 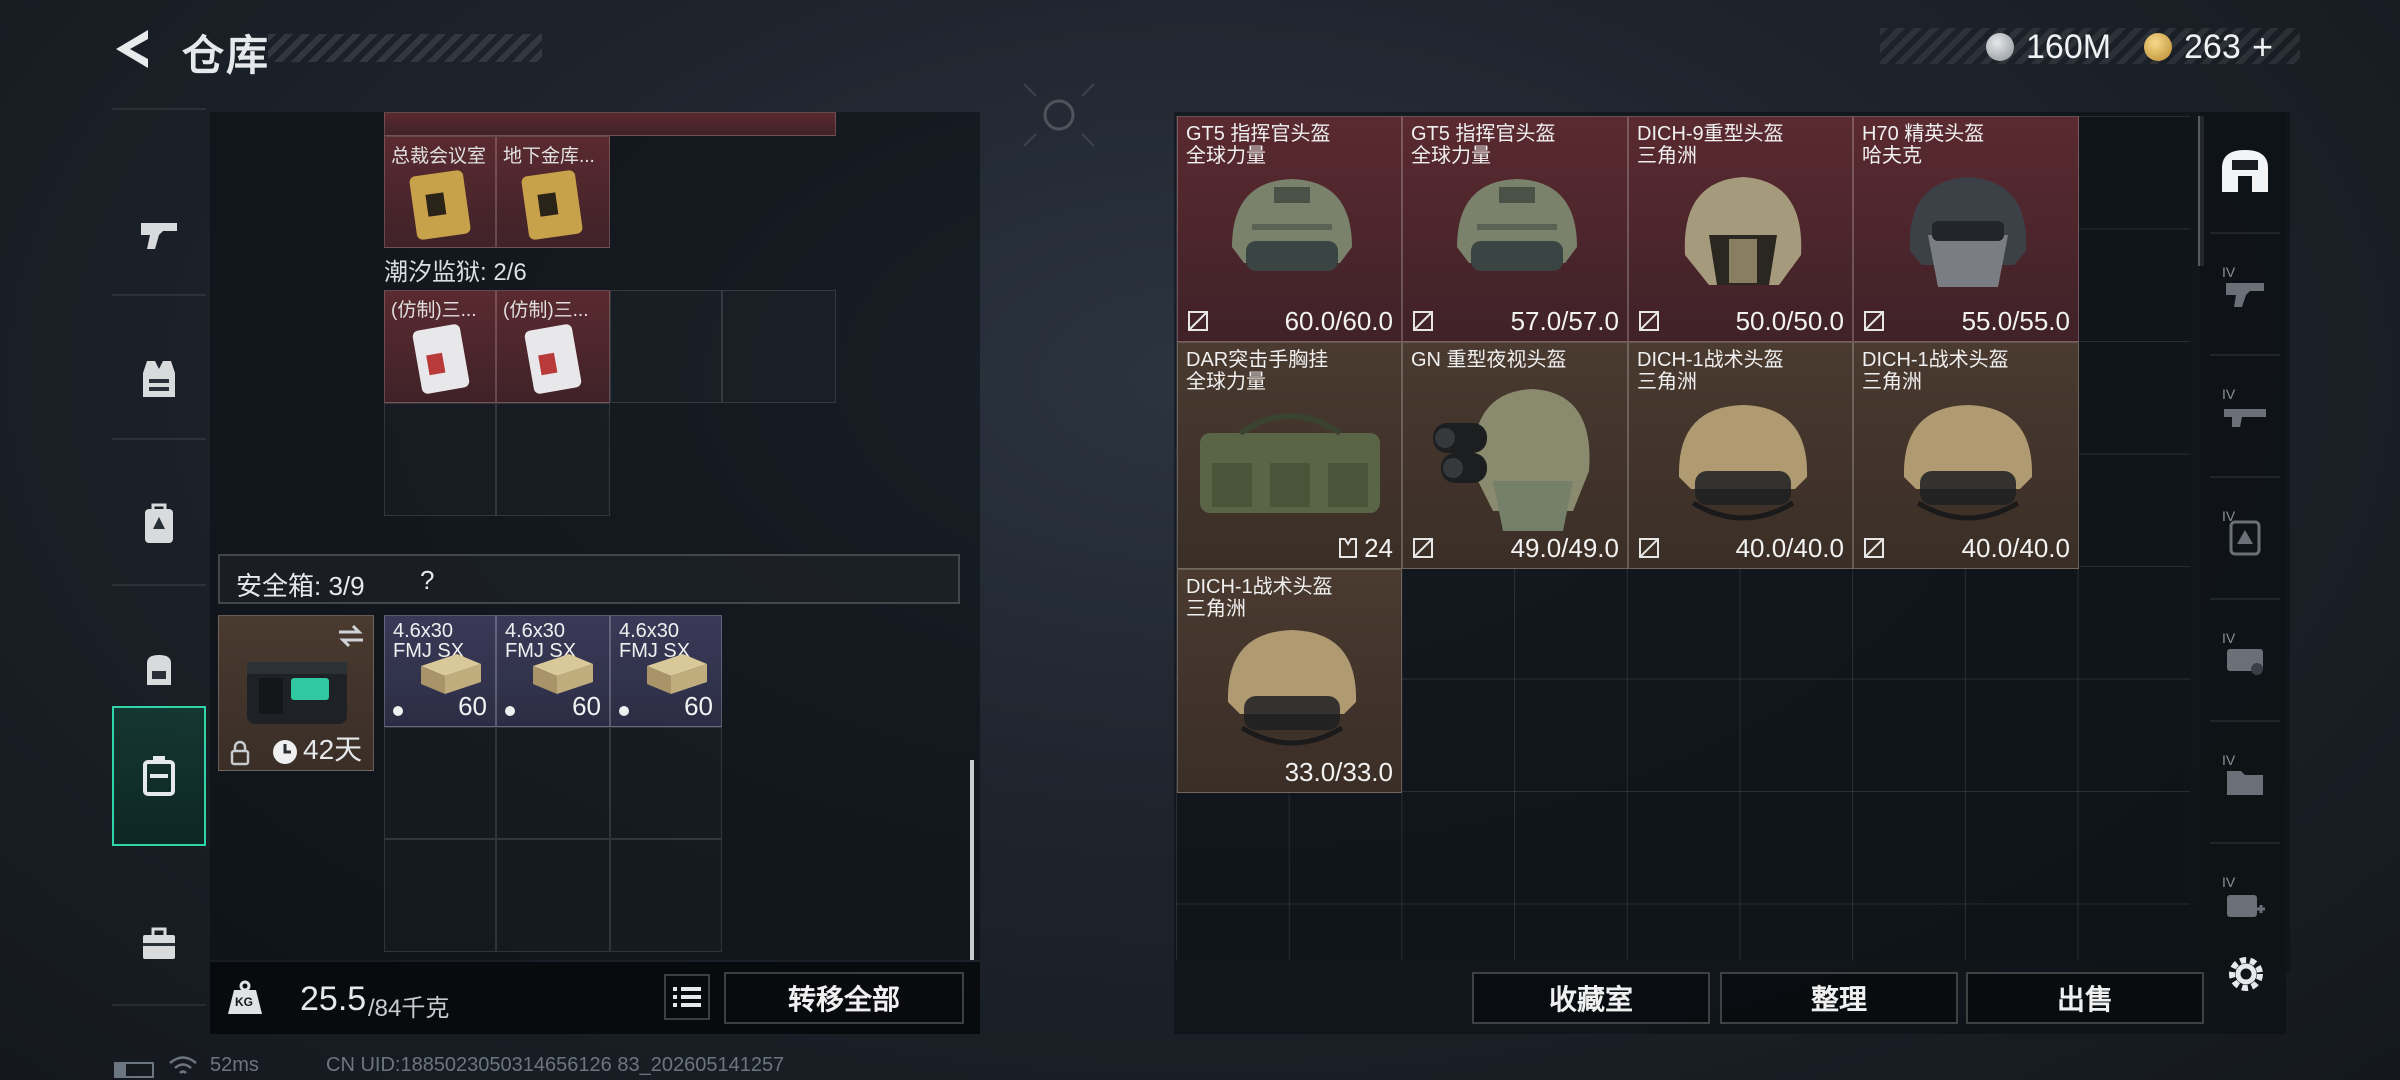 I want to click on filter-tier4-armor: IV, so click(x=2245, y=537).